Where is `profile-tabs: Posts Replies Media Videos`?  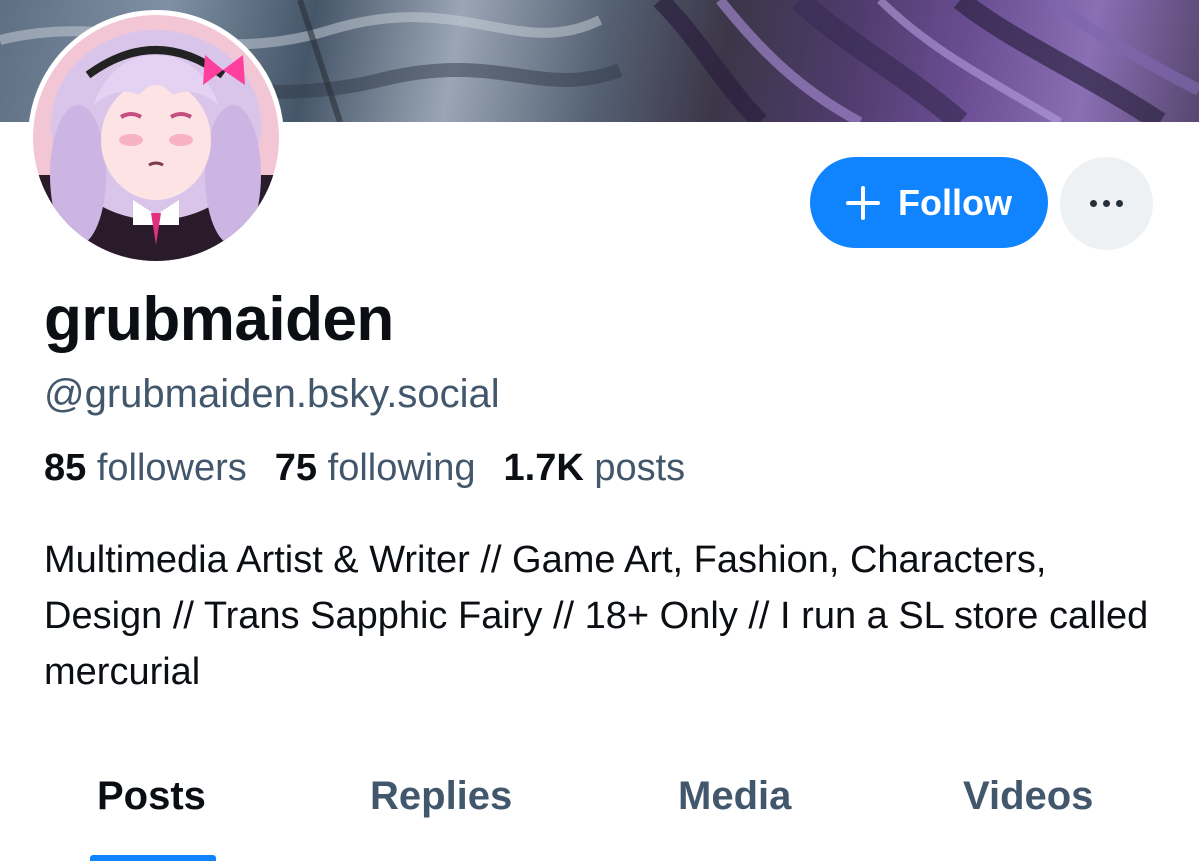 profile-tabs: Posts Replies Media Videos is located at coordinates (599, 805).